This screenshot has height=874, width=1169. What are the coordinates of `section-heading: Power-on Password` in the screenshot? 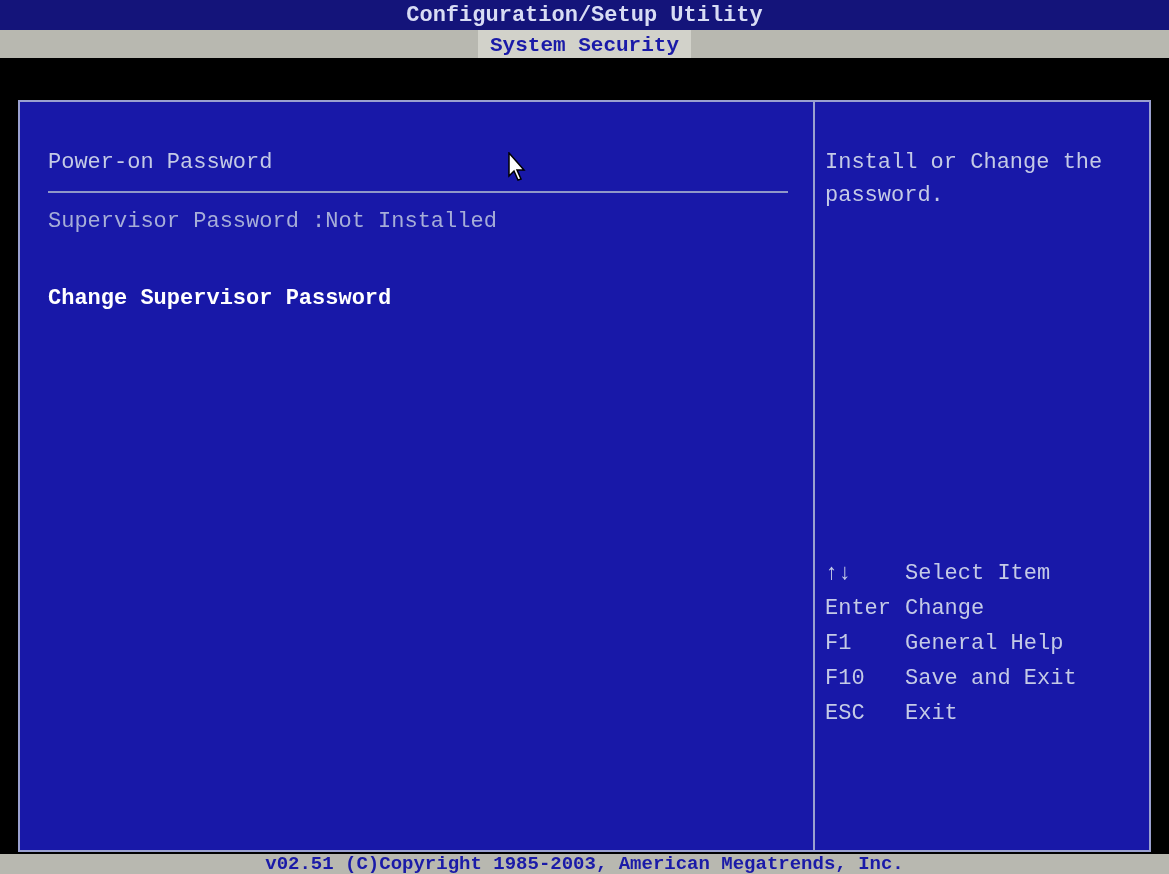 It's located at (160, 163).